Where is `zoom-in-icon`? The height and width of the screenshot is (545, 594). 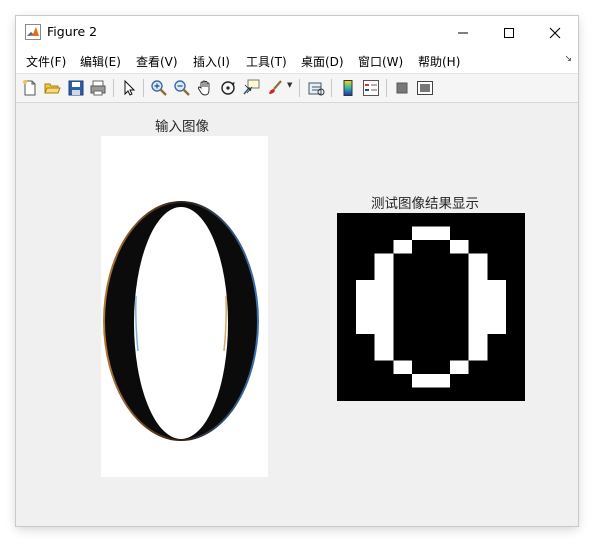
zoom-in-icon is located at coordinates (159, 88).